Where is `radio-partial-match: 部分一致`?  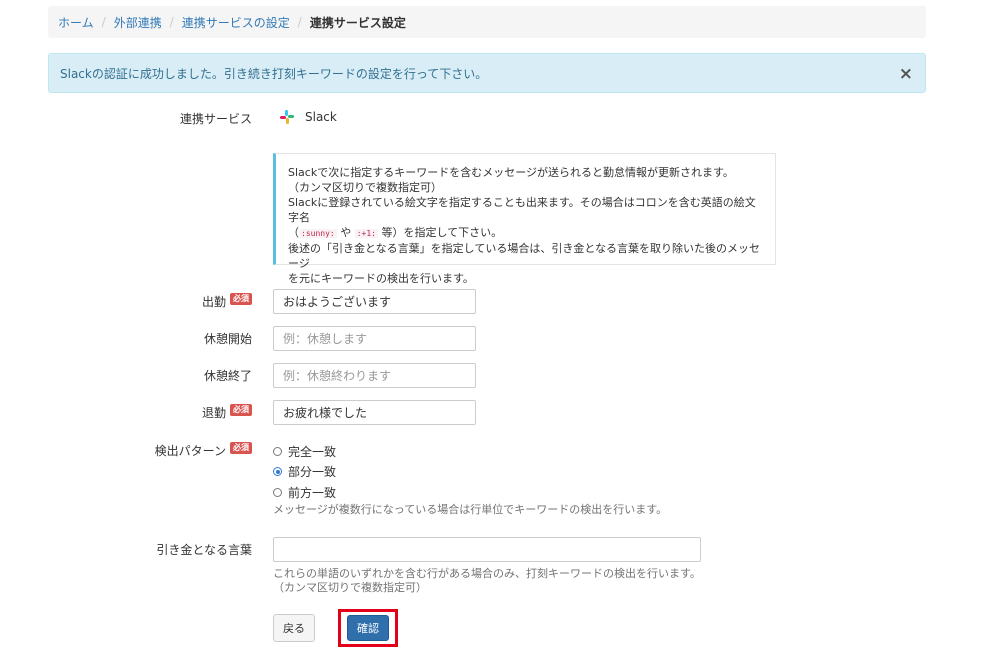 radio-partial-match: 部分一致 is located at coordinates (304, 471).